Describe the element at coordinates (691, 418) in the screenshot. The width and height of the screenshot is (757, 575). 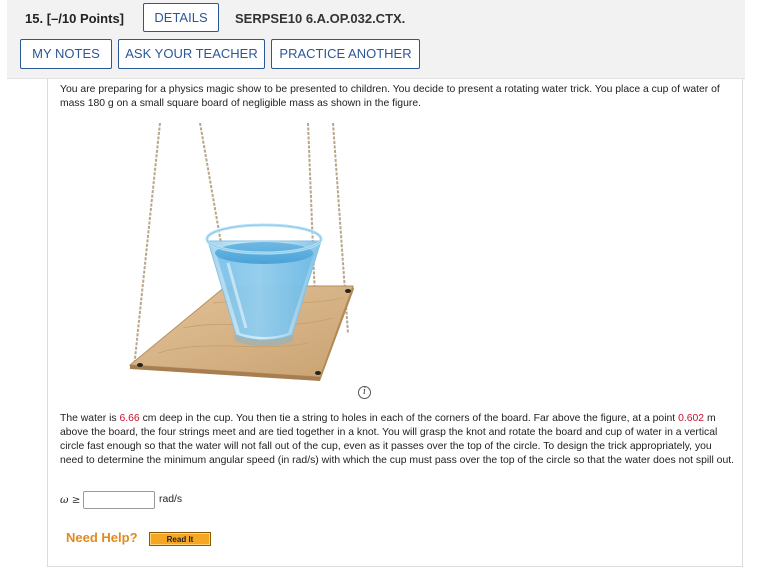
I see `height-value: 0.602` at that location.